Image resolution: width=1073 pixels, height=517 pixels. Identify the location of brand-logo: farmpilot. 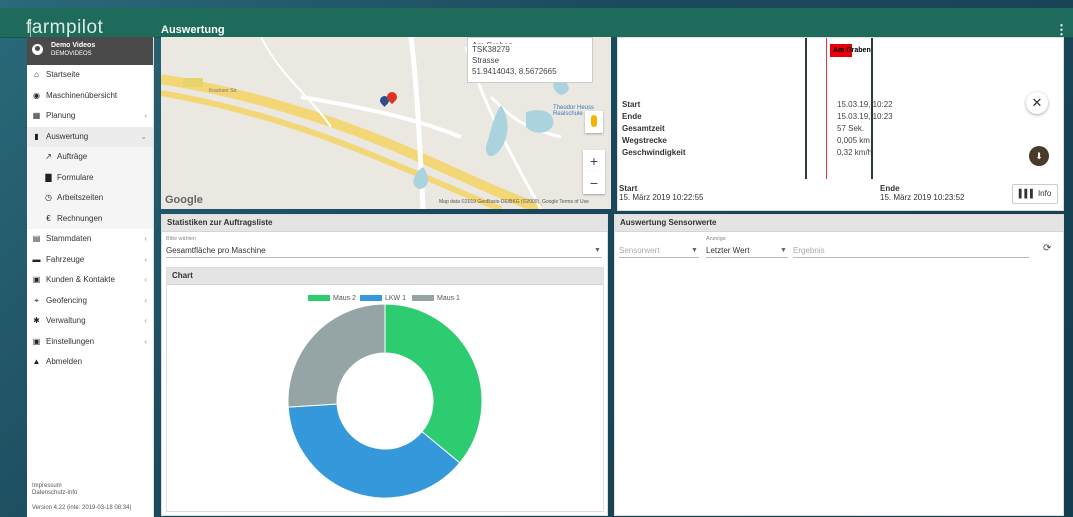
(64, 28).